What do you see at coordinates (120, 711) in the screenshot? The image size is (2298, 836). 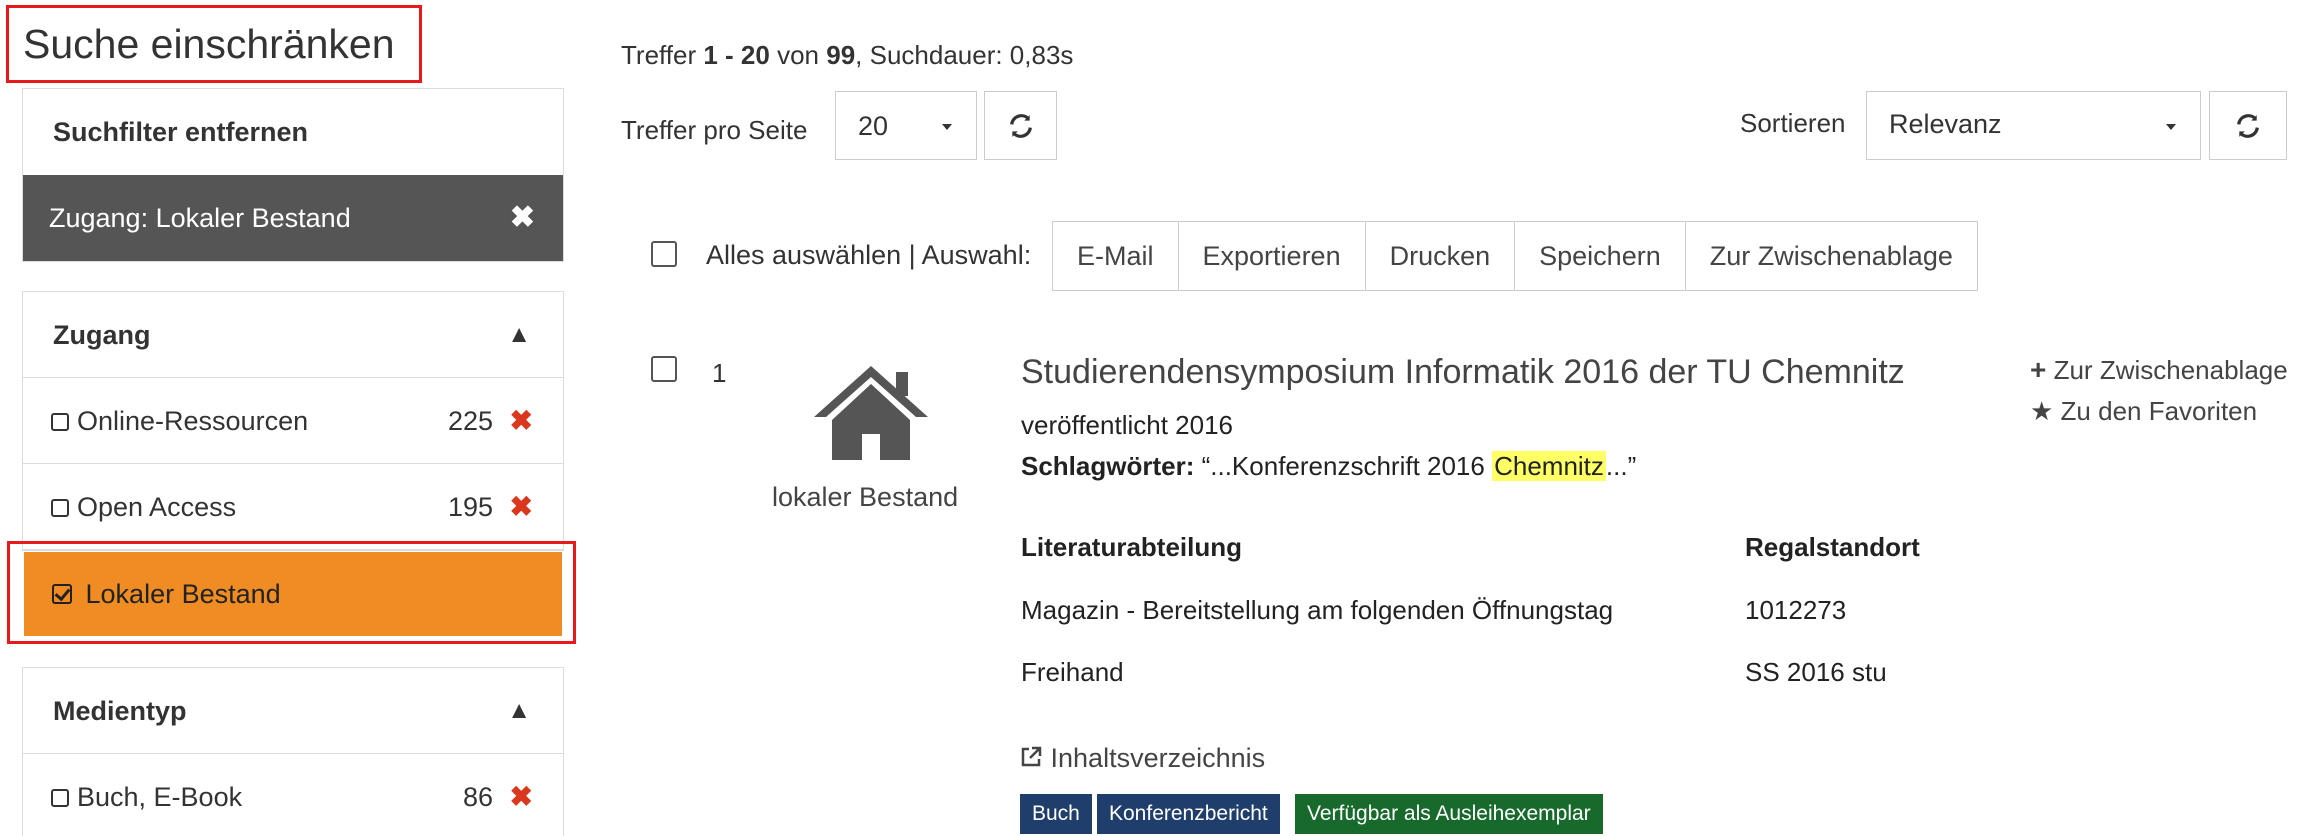 I see `facet-medientyp-title: Medientyp` at bounding box center [120, 711].